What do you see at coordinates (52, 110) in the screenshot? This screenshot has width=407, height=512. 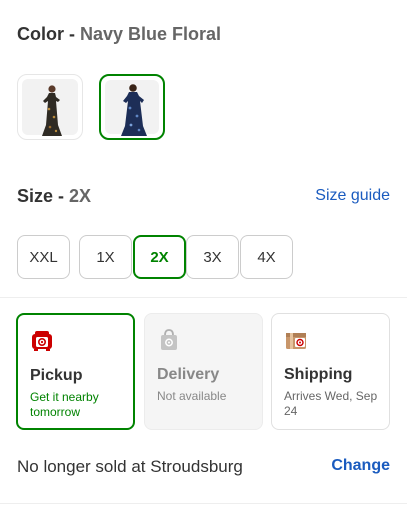 I see `dress-black-floral-image` at bounding box center [52, 110].